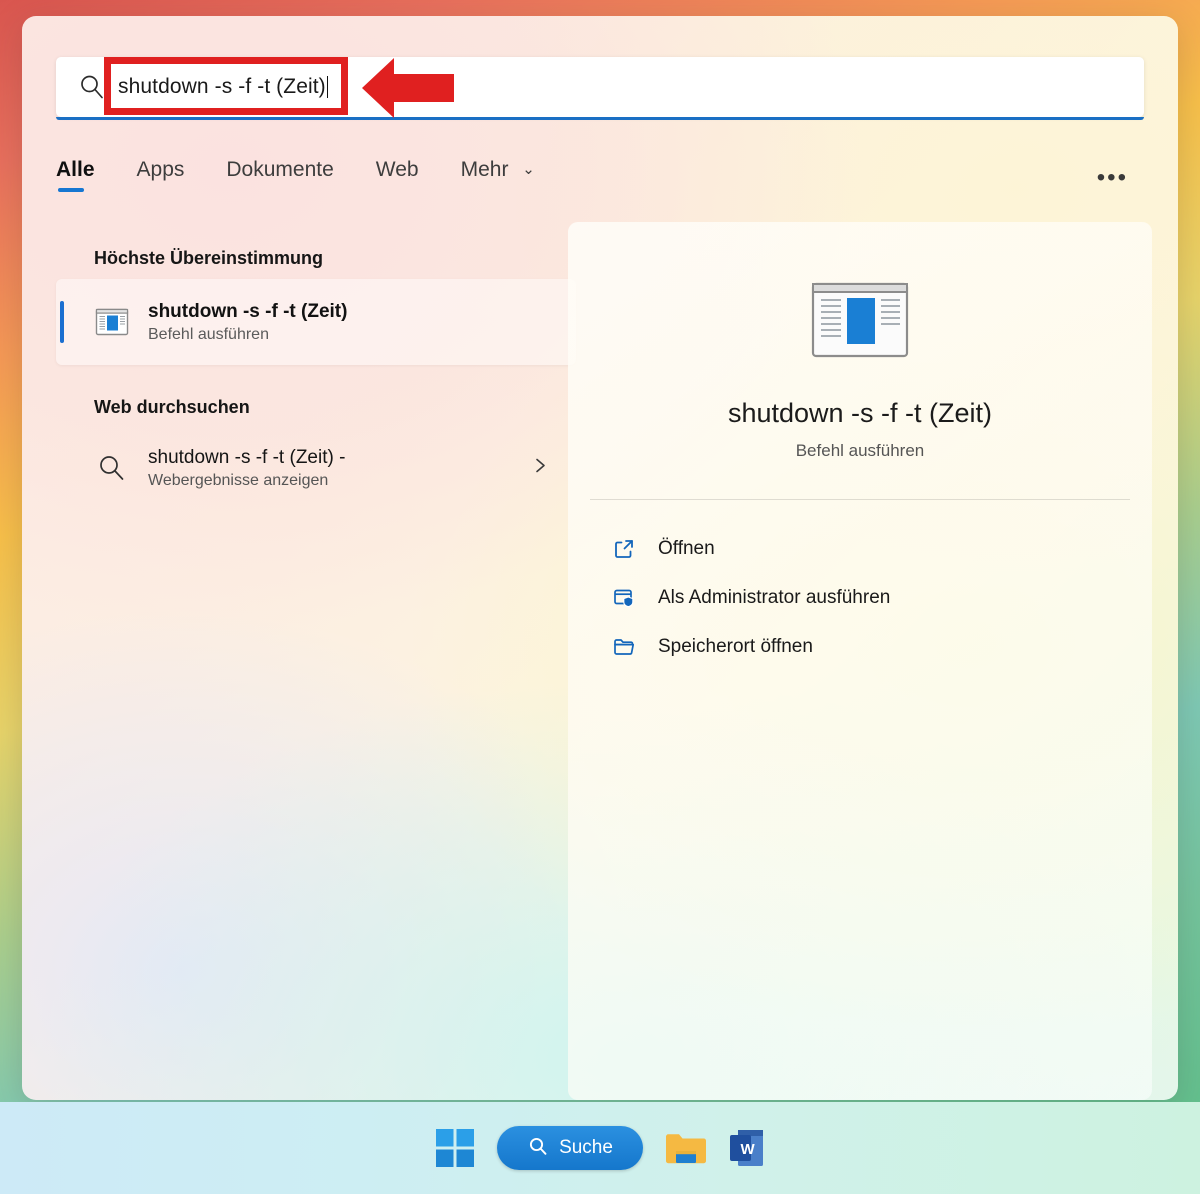 This screenshot has height=1194, width=1200. I want to click on shield-admin-icon, so click(624, 598).